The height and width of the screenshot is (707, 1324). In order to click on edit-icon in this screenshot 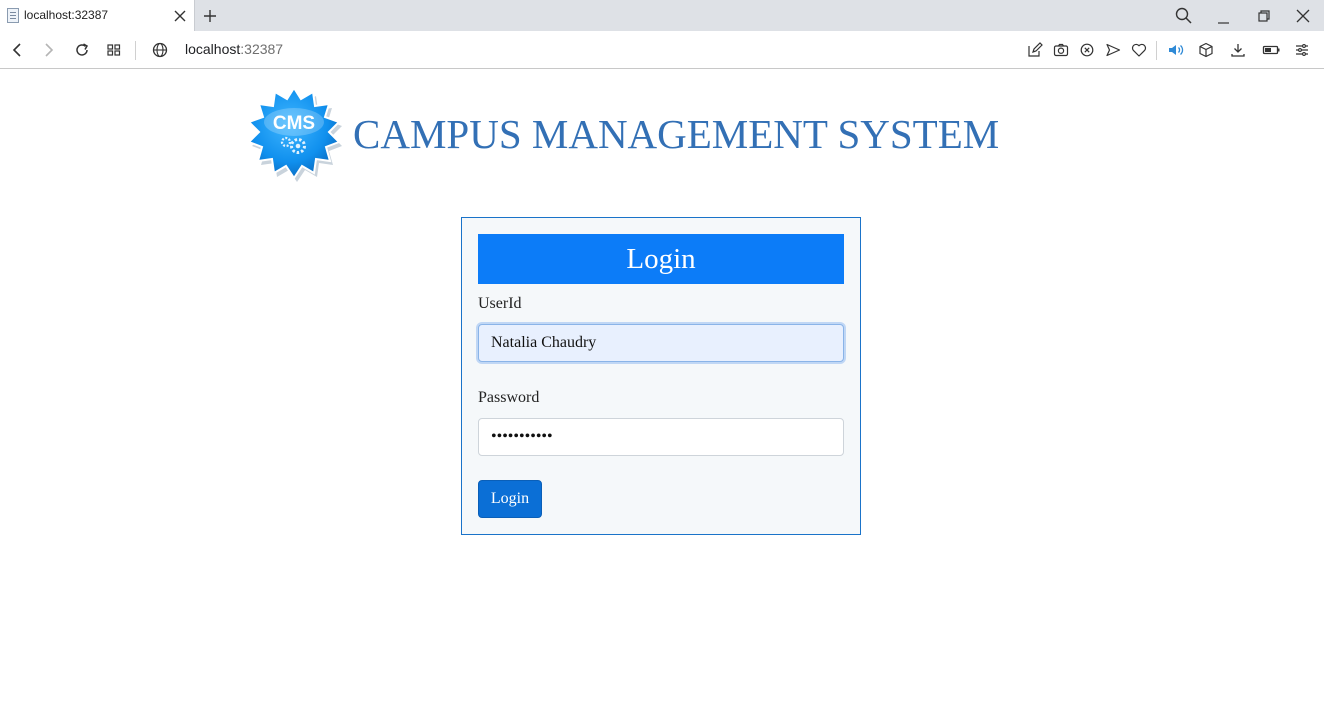, I will do `click(1035, 50)`.